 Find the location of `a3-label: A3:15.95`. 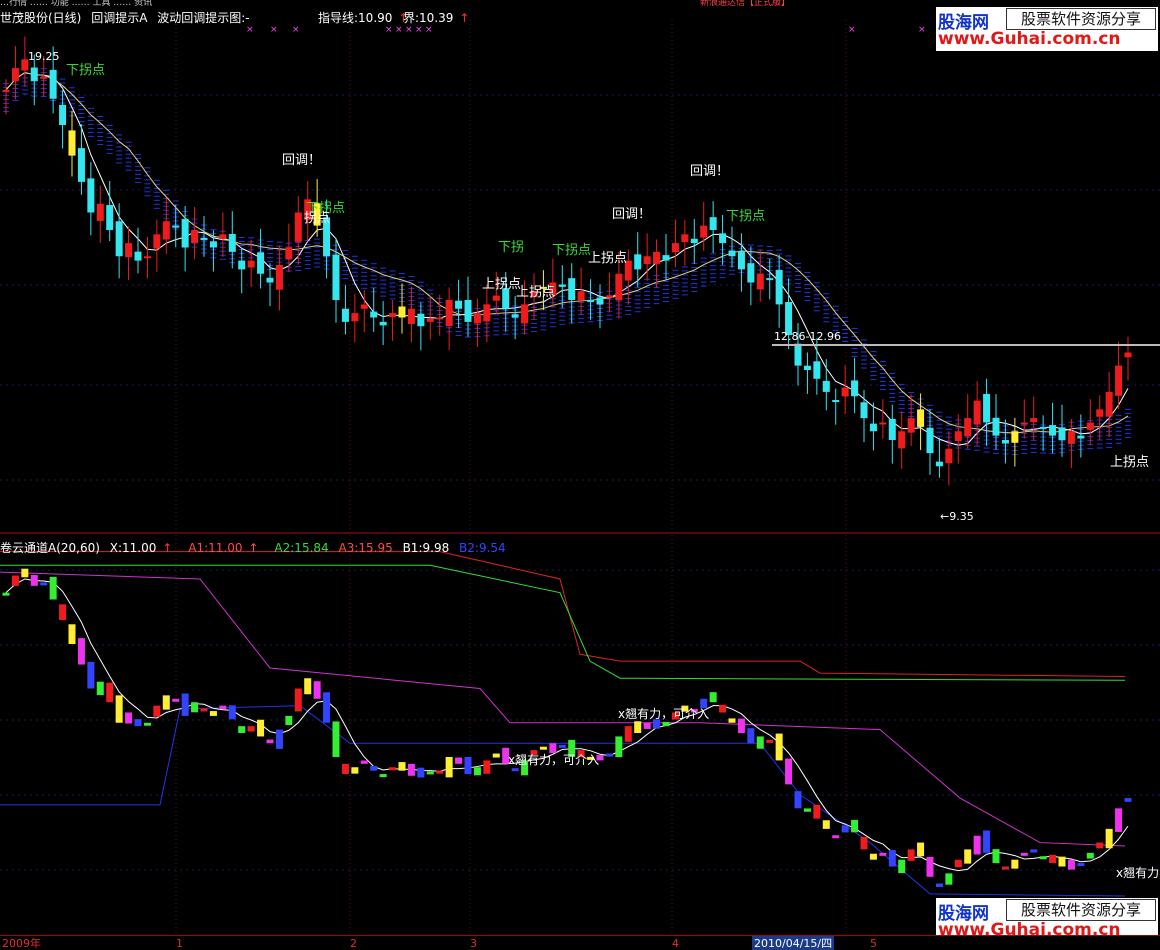

a3-label: A3:15.95 is located at coordinates (365, 548).